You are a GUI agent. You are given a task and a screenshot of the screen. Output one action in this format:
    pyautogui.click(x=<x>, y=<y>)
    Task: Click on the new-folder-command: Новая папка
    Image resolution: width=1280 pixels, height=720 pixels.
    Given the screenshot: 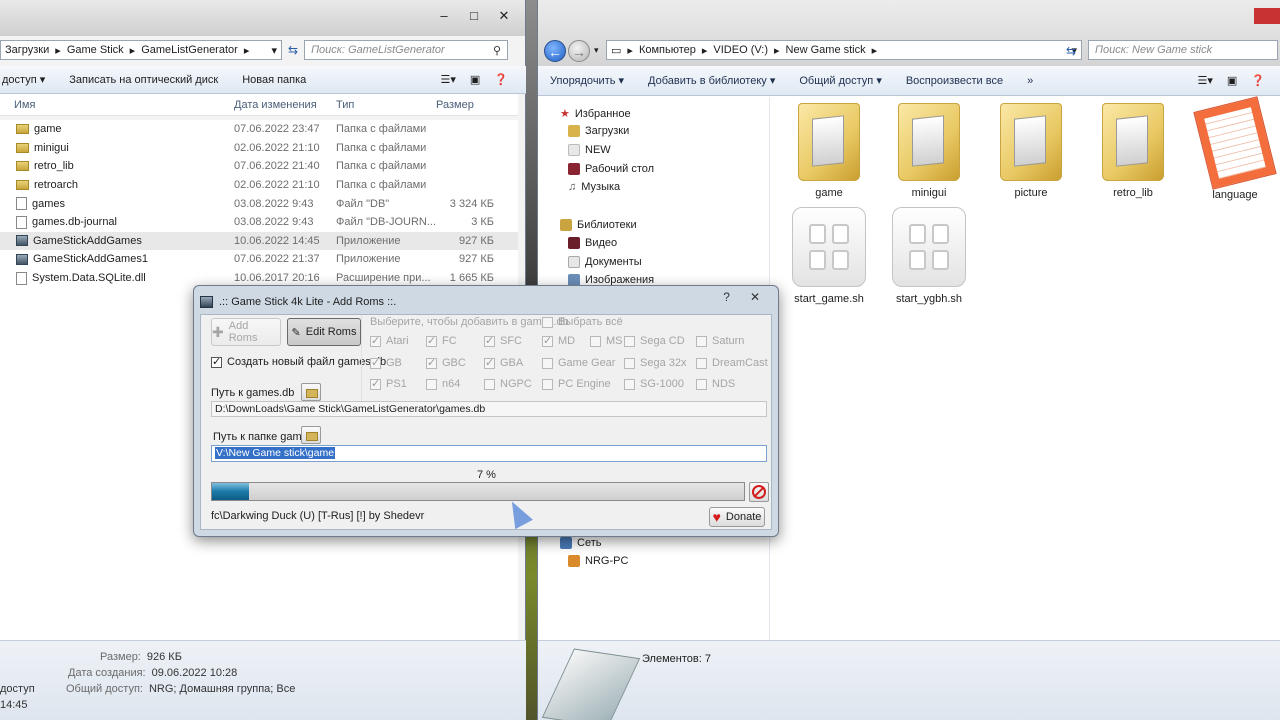 What is the action you would take?
    pyautogui.click(x=274, y=80)
    